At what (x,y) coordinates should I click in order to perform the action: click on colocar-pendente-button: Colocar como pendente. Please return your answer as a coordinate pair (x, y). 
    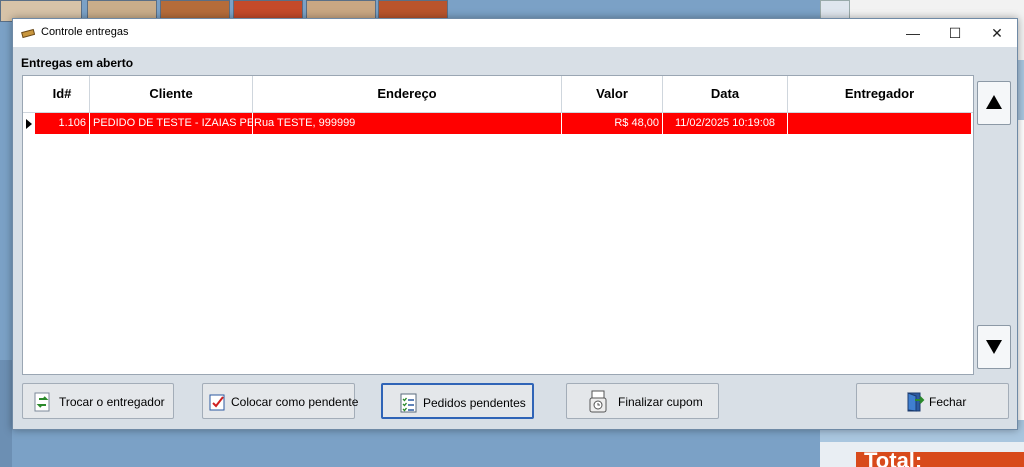
    Looking at the image, I should click on (280, 401).